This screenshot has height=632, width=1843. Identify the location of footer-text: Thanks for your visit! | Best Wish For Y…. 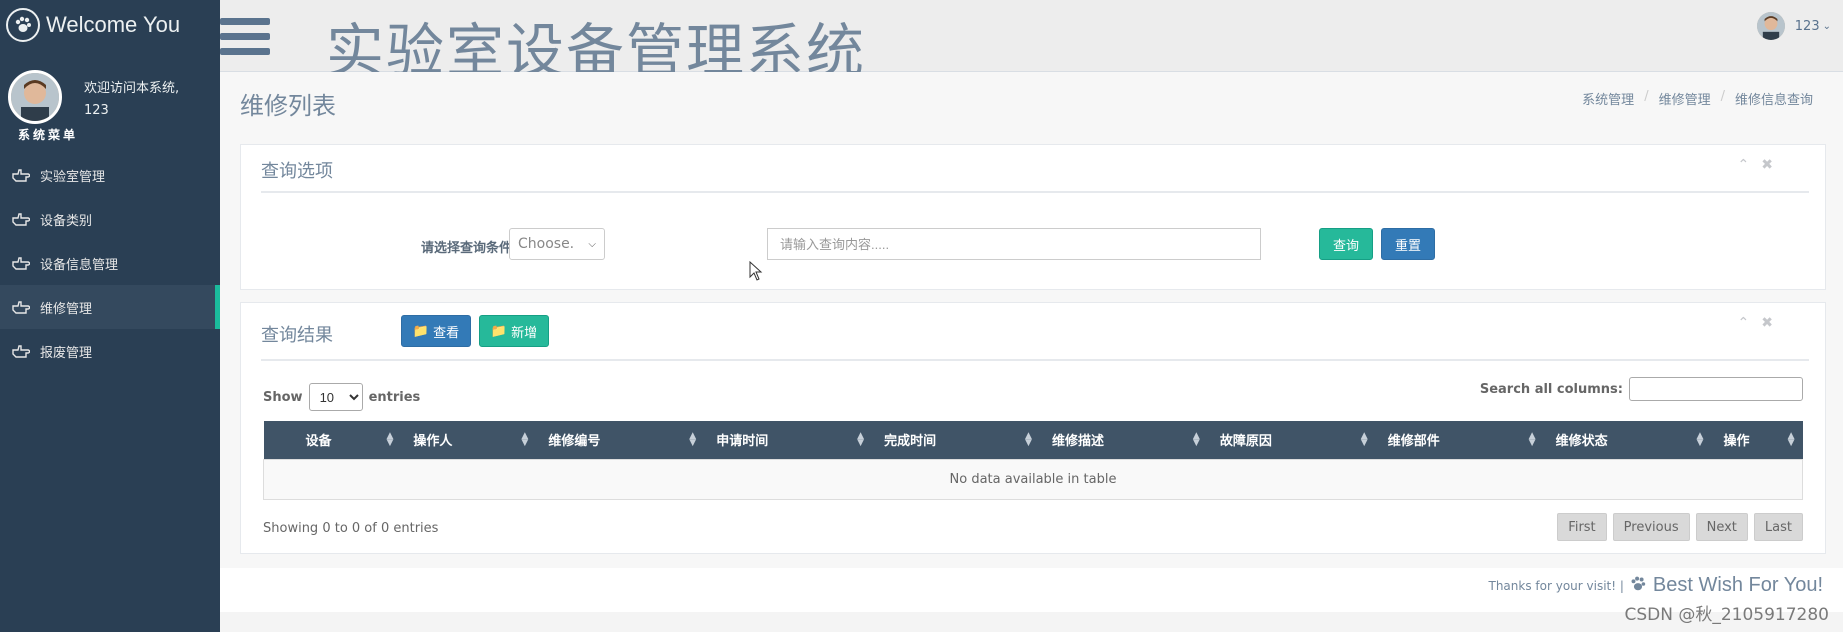
(1656, 585).